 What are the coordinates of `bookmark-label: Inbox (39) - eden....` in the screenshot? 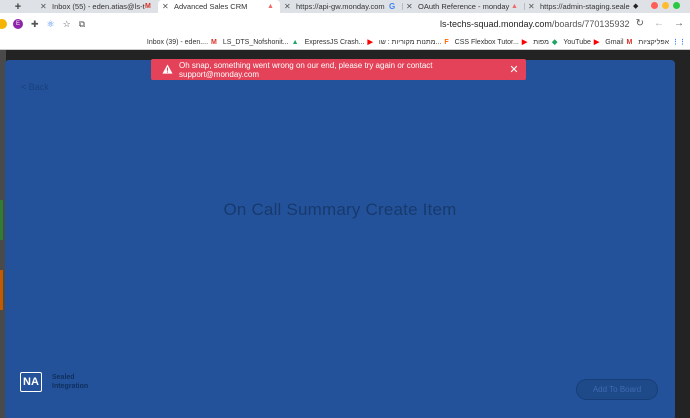 It's located at (177, 42).